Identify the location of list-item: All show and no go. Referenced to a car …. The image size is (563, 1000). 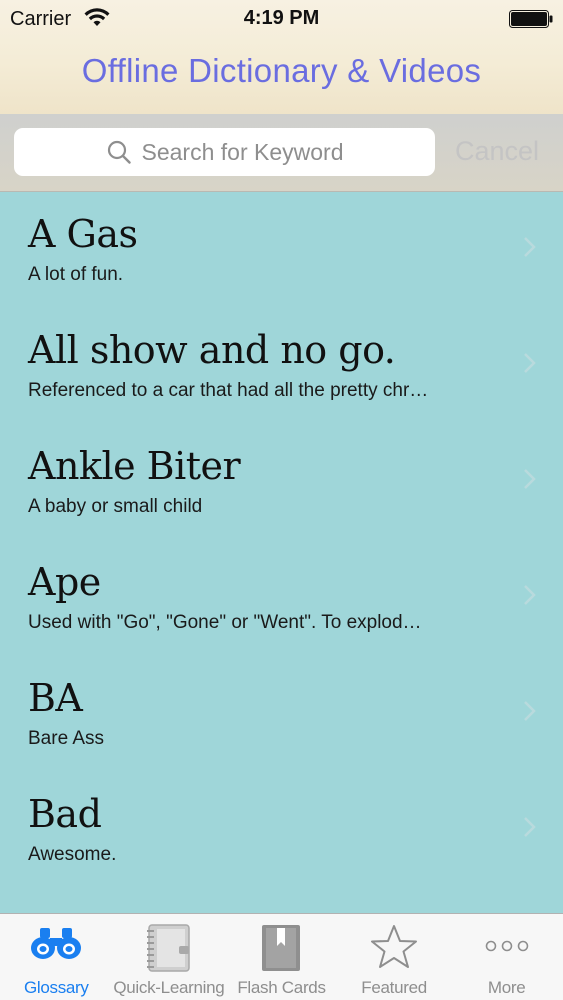
(281, 366).